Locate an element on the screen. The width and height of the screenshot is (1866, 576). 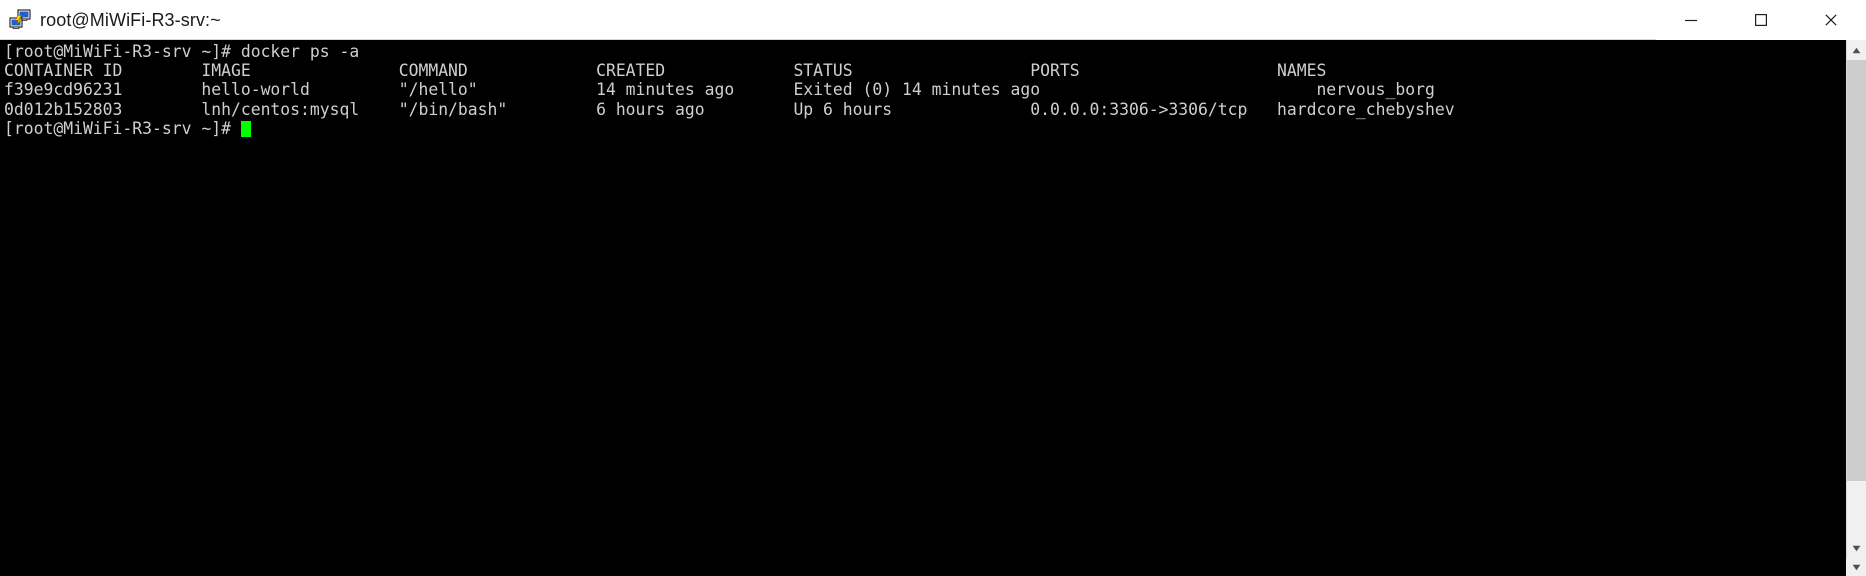
vertical-scrollbar is located at coordinates (1856, 299).